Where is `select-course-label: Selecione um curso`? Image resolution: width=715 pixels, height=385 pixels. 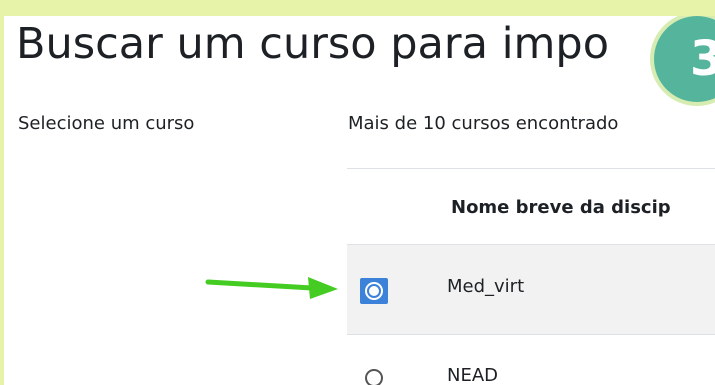 select-course-label: Selecione um curso is located at coordinates (106, 123).